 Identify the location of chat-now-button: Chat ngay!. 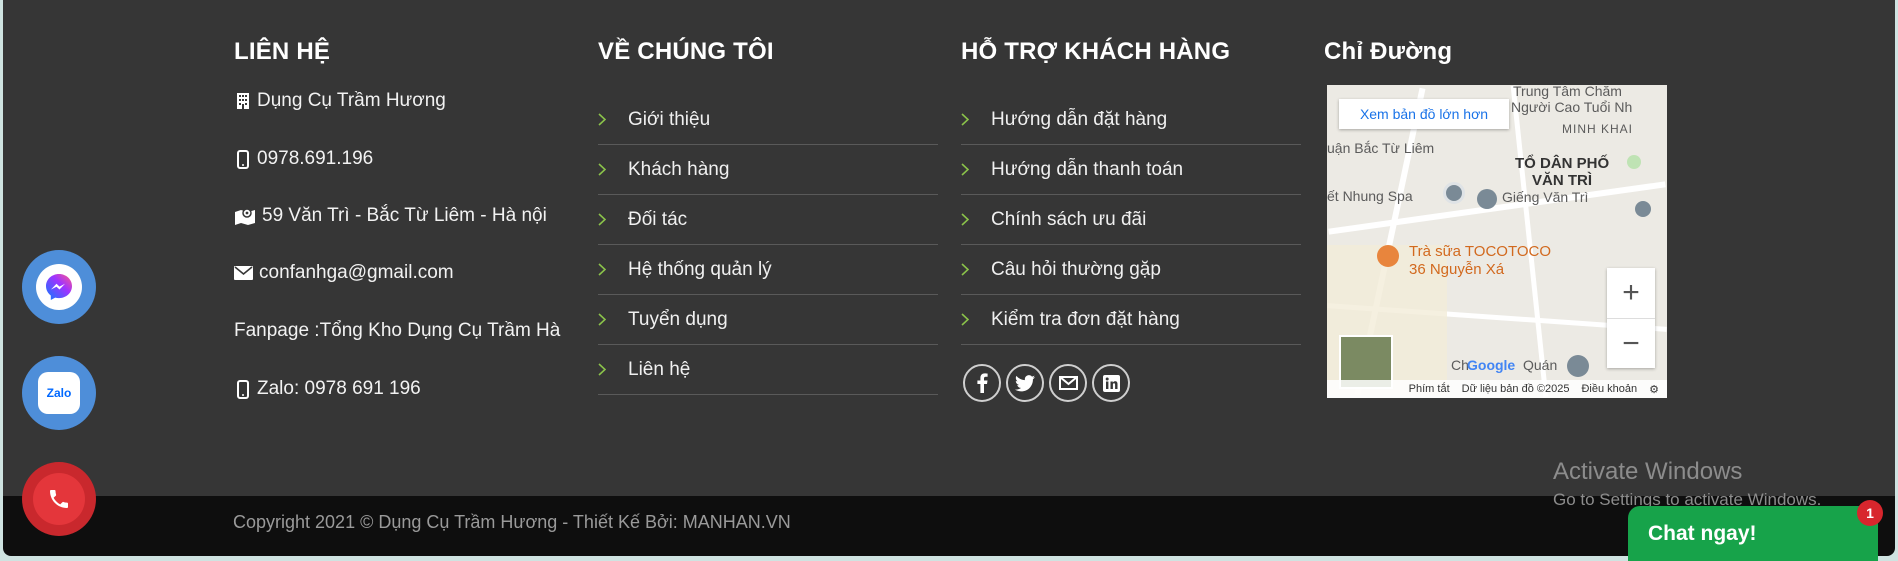
(1753, 533).